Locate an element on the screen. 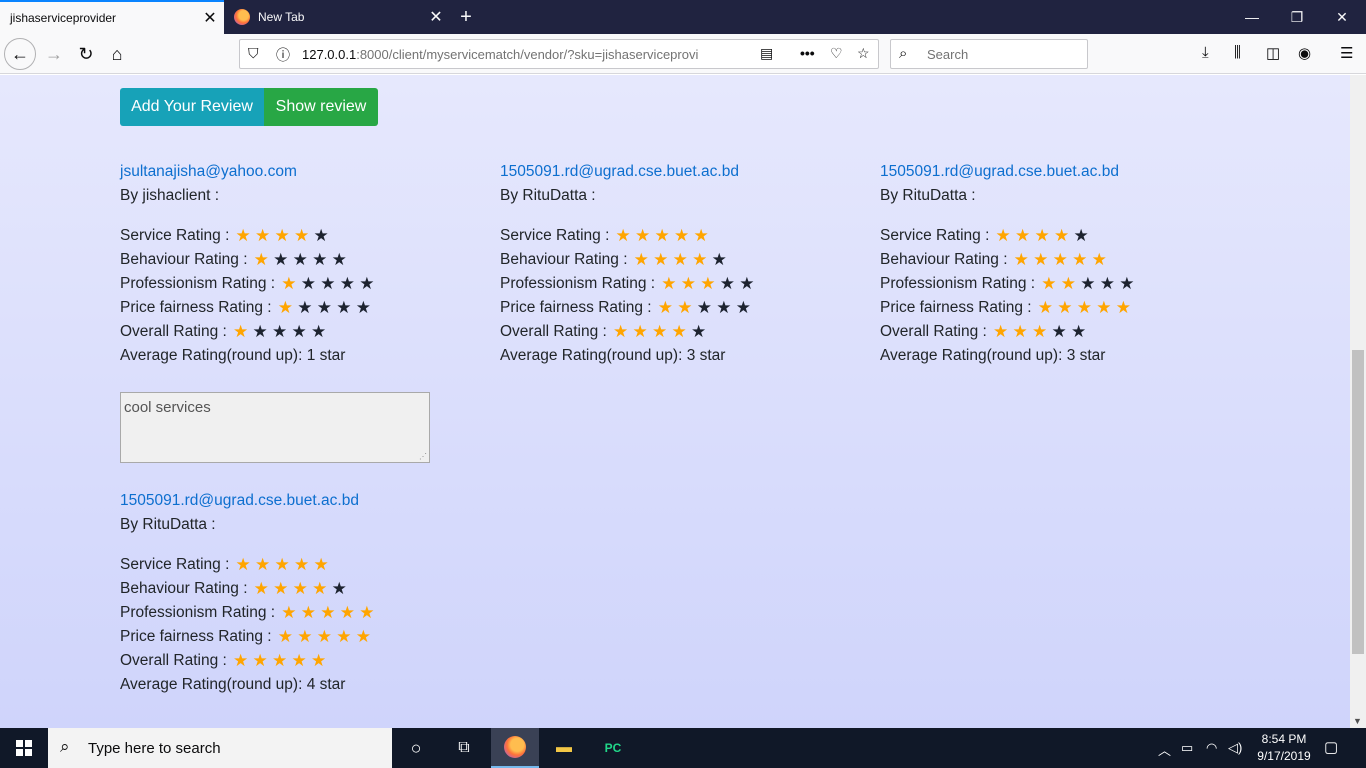  close-window-icon: ✕ is located at coordinates (1342, 17).